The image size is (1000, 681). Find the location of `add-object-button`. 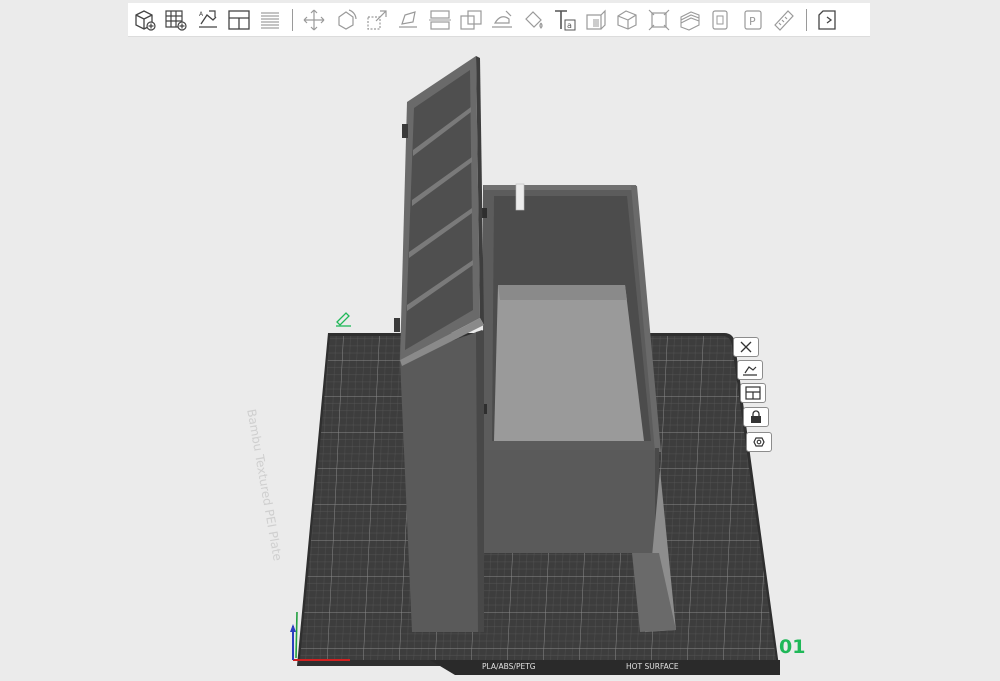

add-object-button is located at coordinates (145, 20).